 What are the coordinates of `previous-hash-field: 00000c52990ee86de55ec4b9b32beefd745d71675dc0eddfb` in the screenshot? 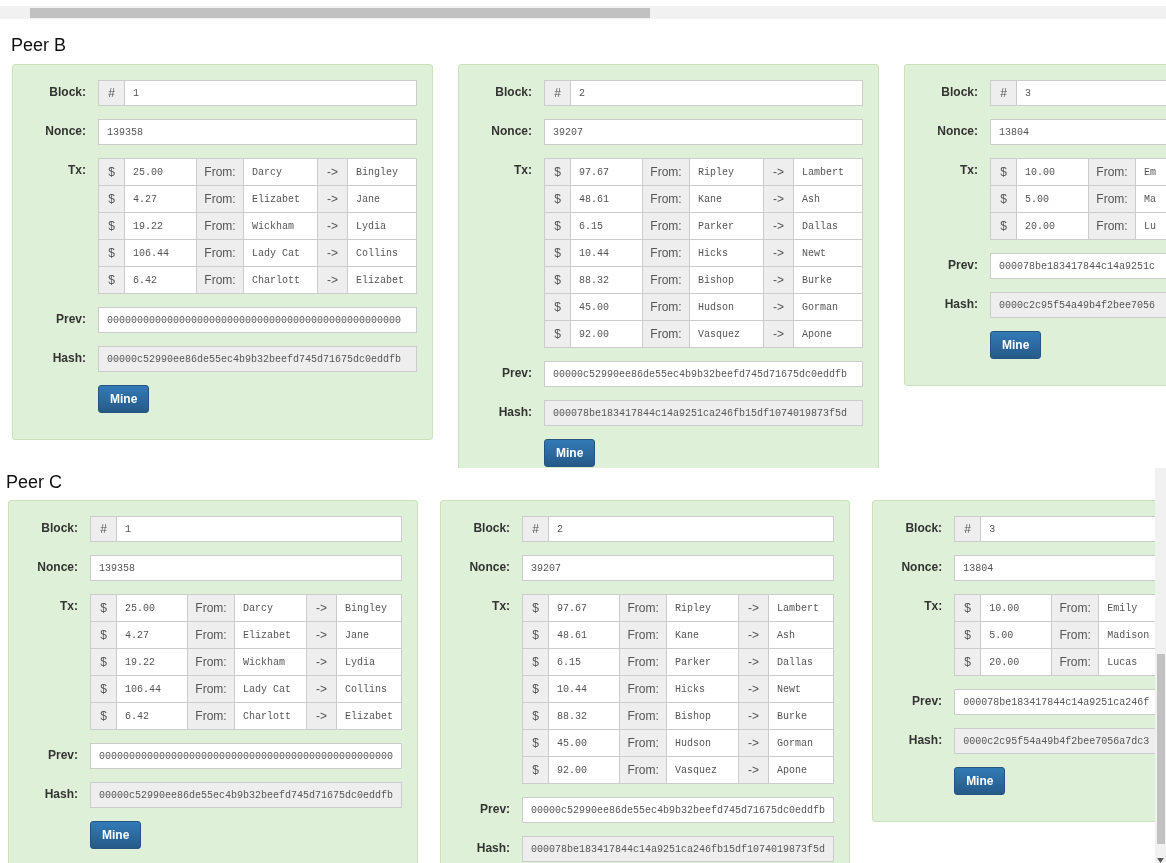 It's located at (678, 810).